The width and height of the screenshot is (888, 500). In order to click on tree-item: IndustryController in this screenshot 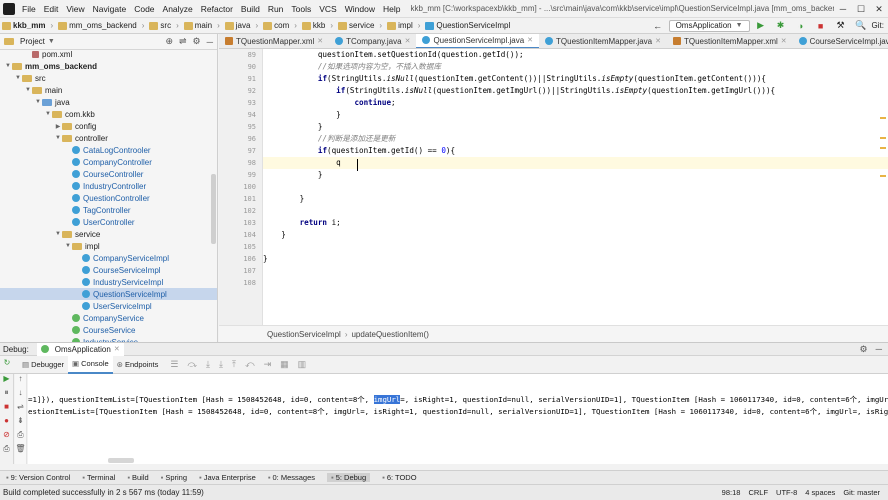, I will do `click(108, 186)`.